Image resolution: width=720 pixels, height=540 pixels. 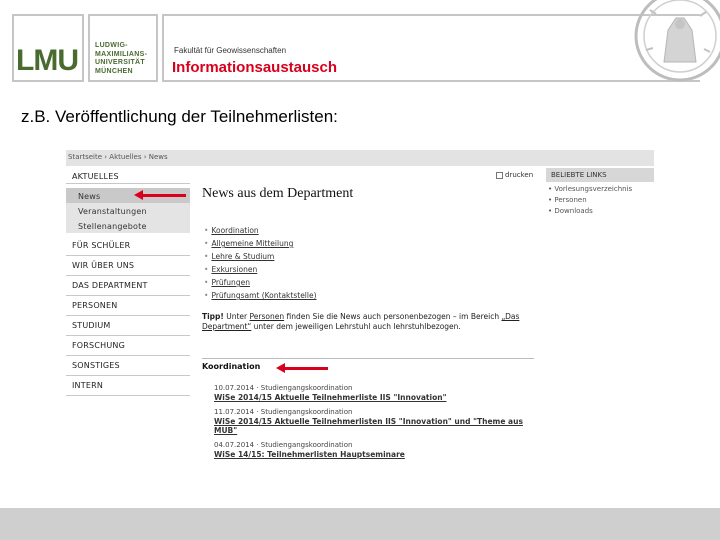 What do you see at coordinates (128, 366) in the screenshot?
I see `nav-item-sonstiges: SONSTIGES` at bounding box center [128, 366].